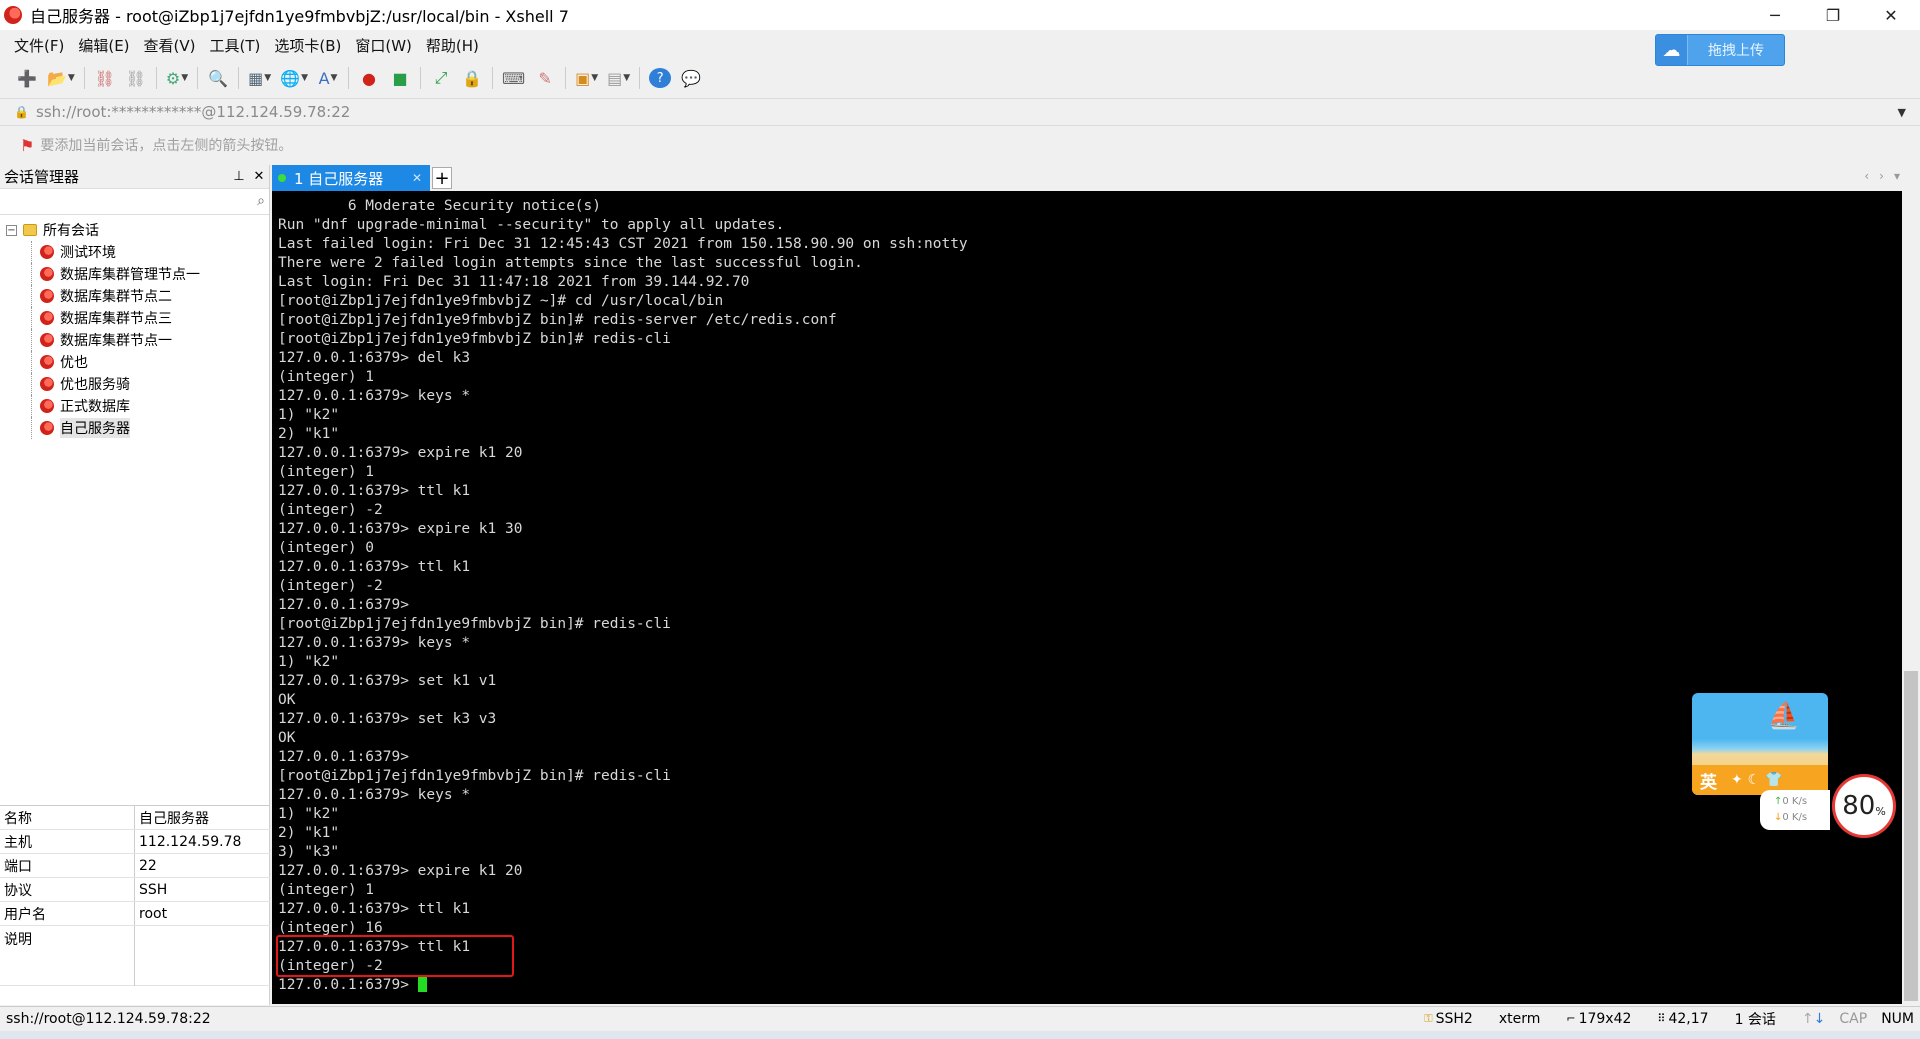 This screenshot has height=1039, width=1920. What do you see at coordinates (586, 78) in the screenshot?
I see `script-icon: ▣ ▼` at bounding box center [586, 78].